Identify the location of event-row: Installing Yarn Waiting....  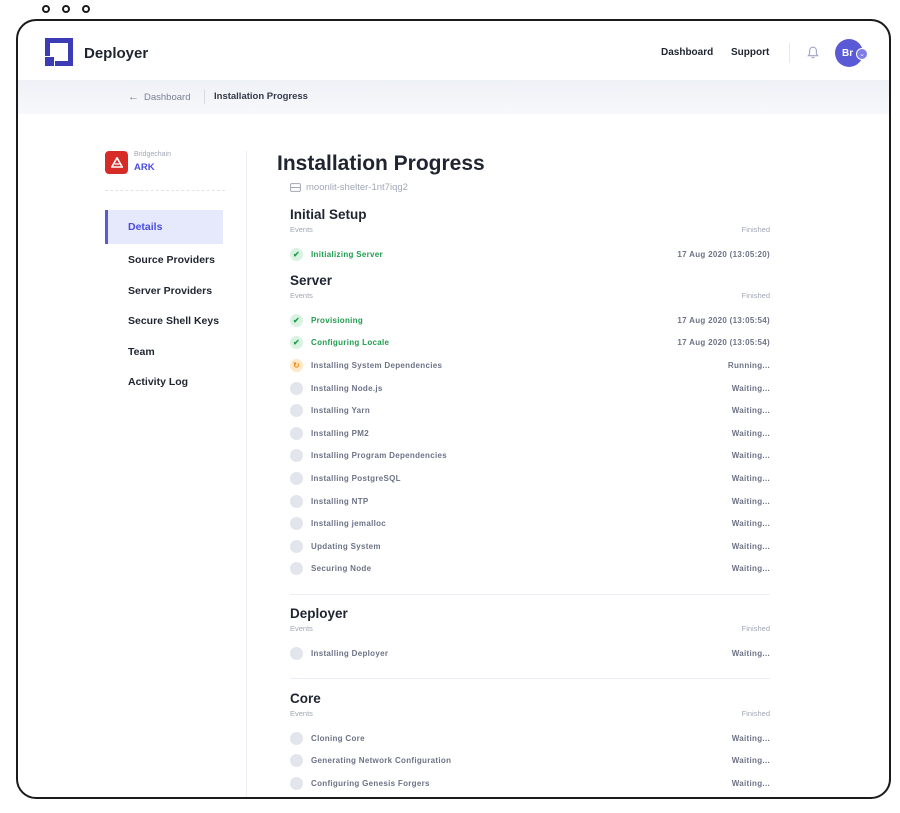
(530, 410).